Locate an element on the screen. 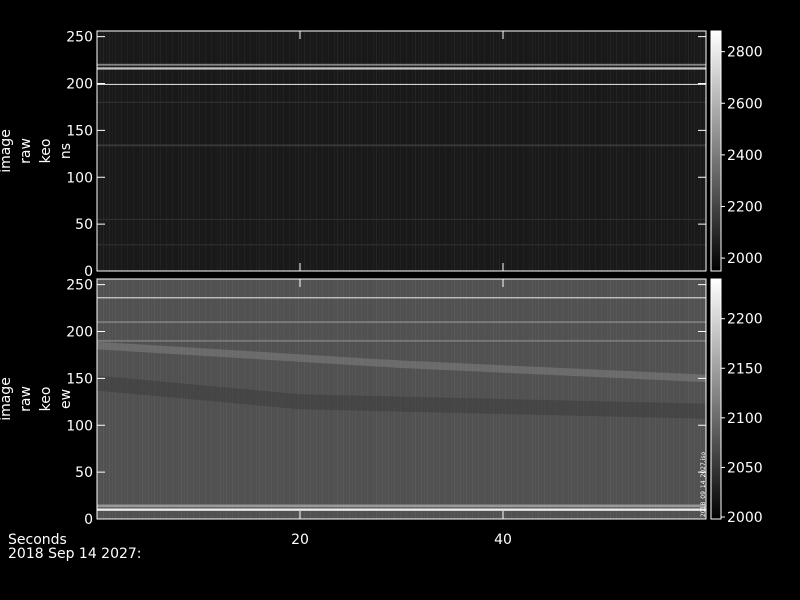 This screenshot has width=800, height=600. y-axis-label-word: image is located at coordinates (7, 399).